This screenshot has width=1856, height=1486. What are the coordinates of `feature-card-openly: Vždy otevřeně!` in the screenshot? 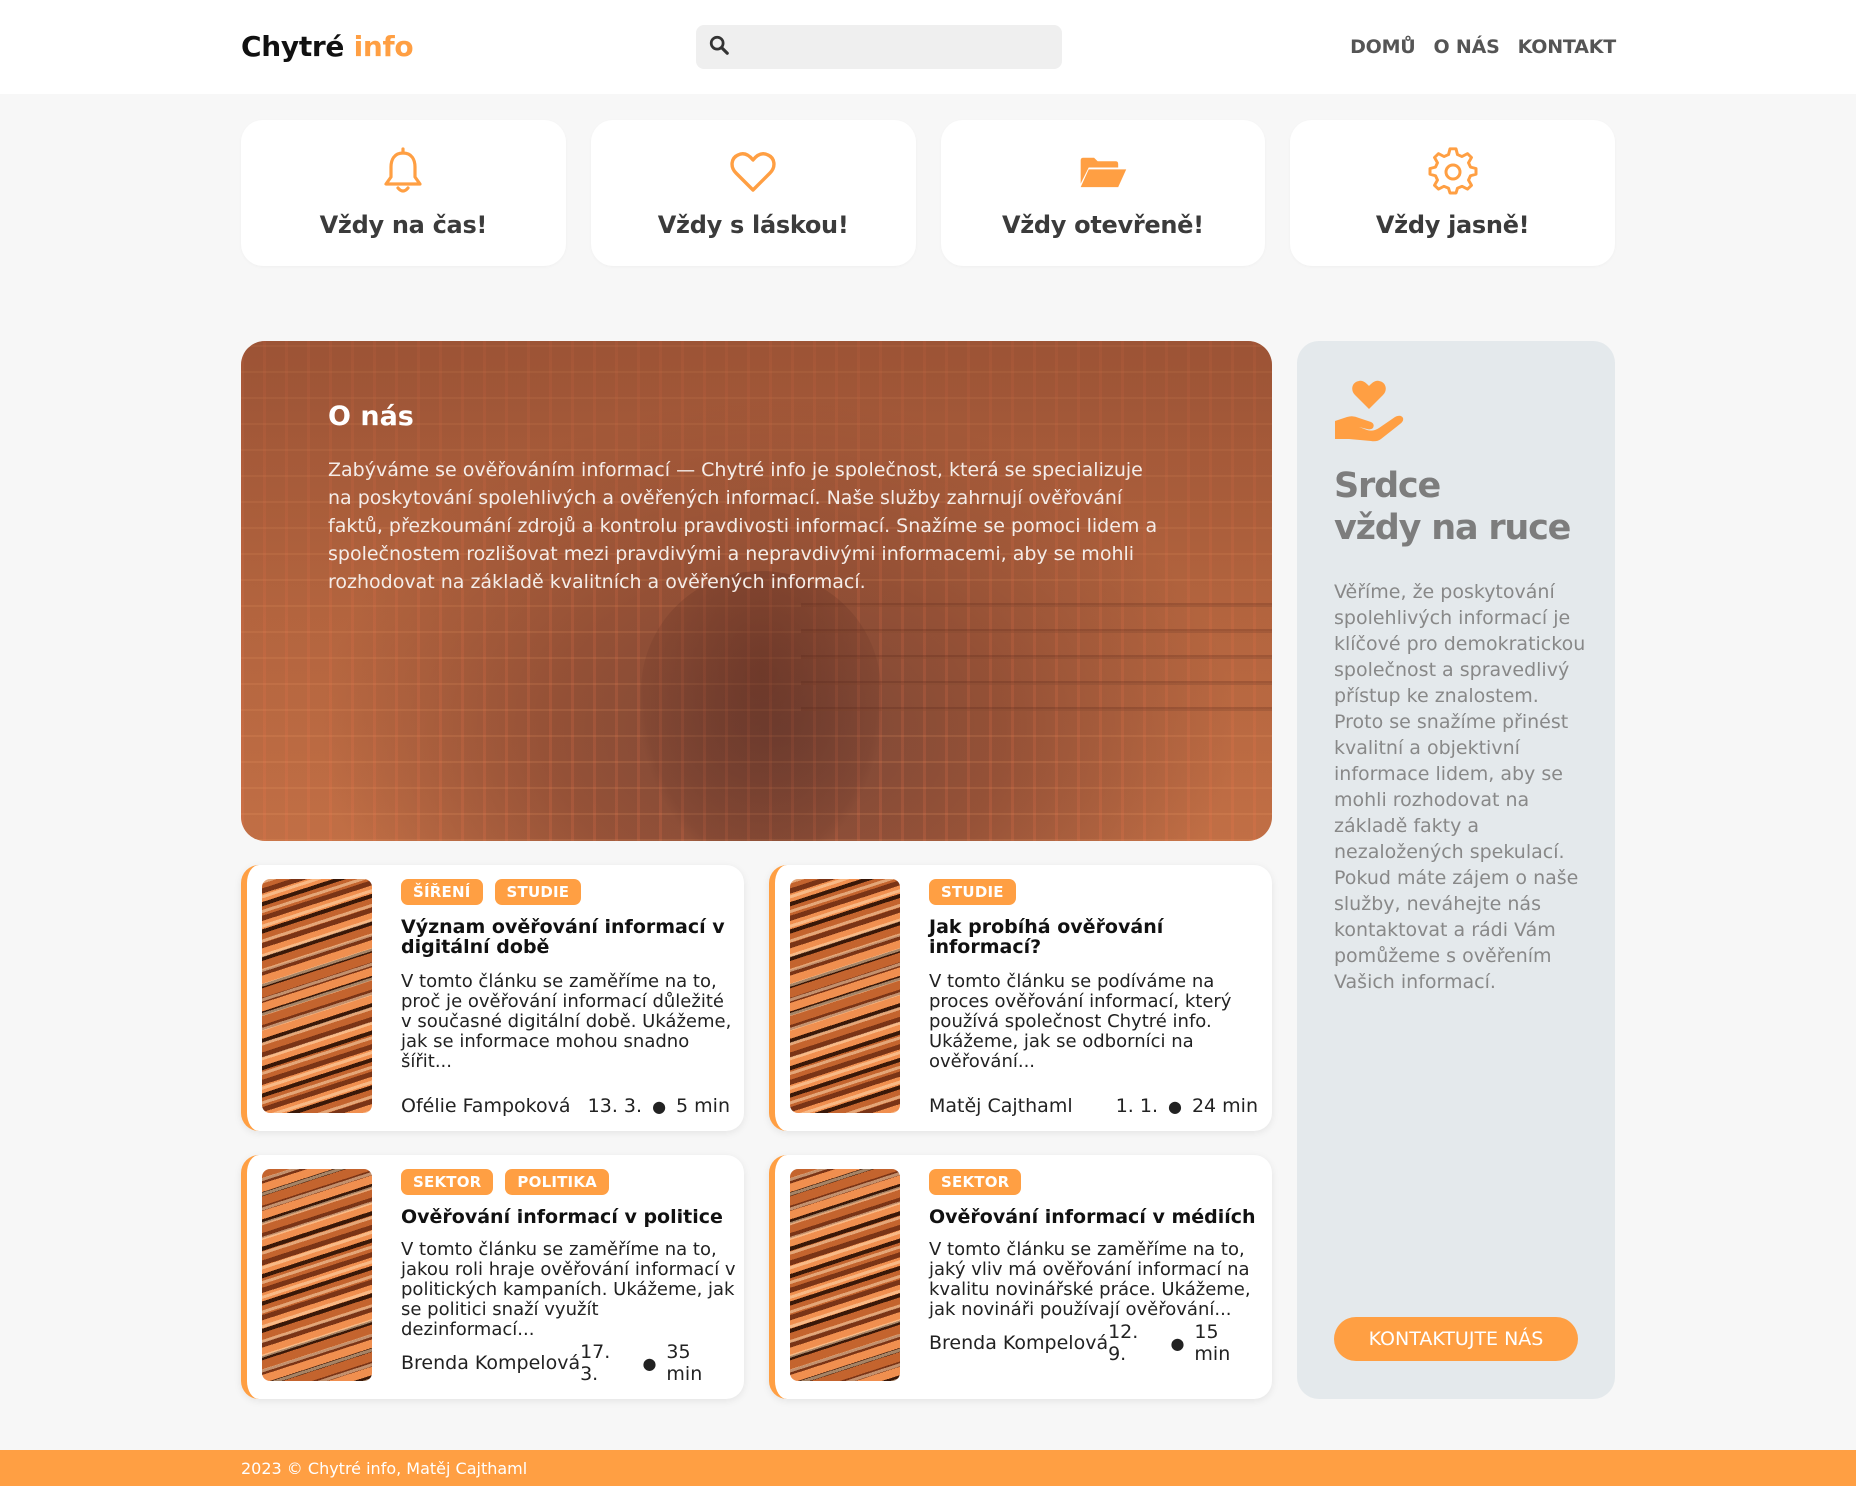 It's located at (1103, 193).